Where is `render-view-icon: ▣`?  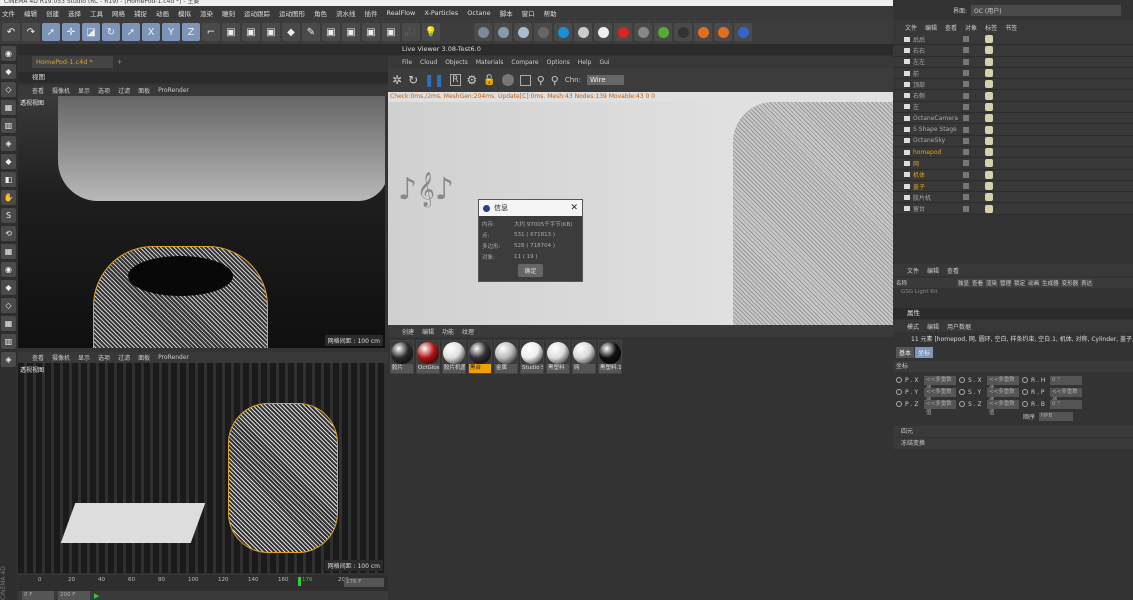 render-view-icon: ▣ is located at coordinates (231, 32).